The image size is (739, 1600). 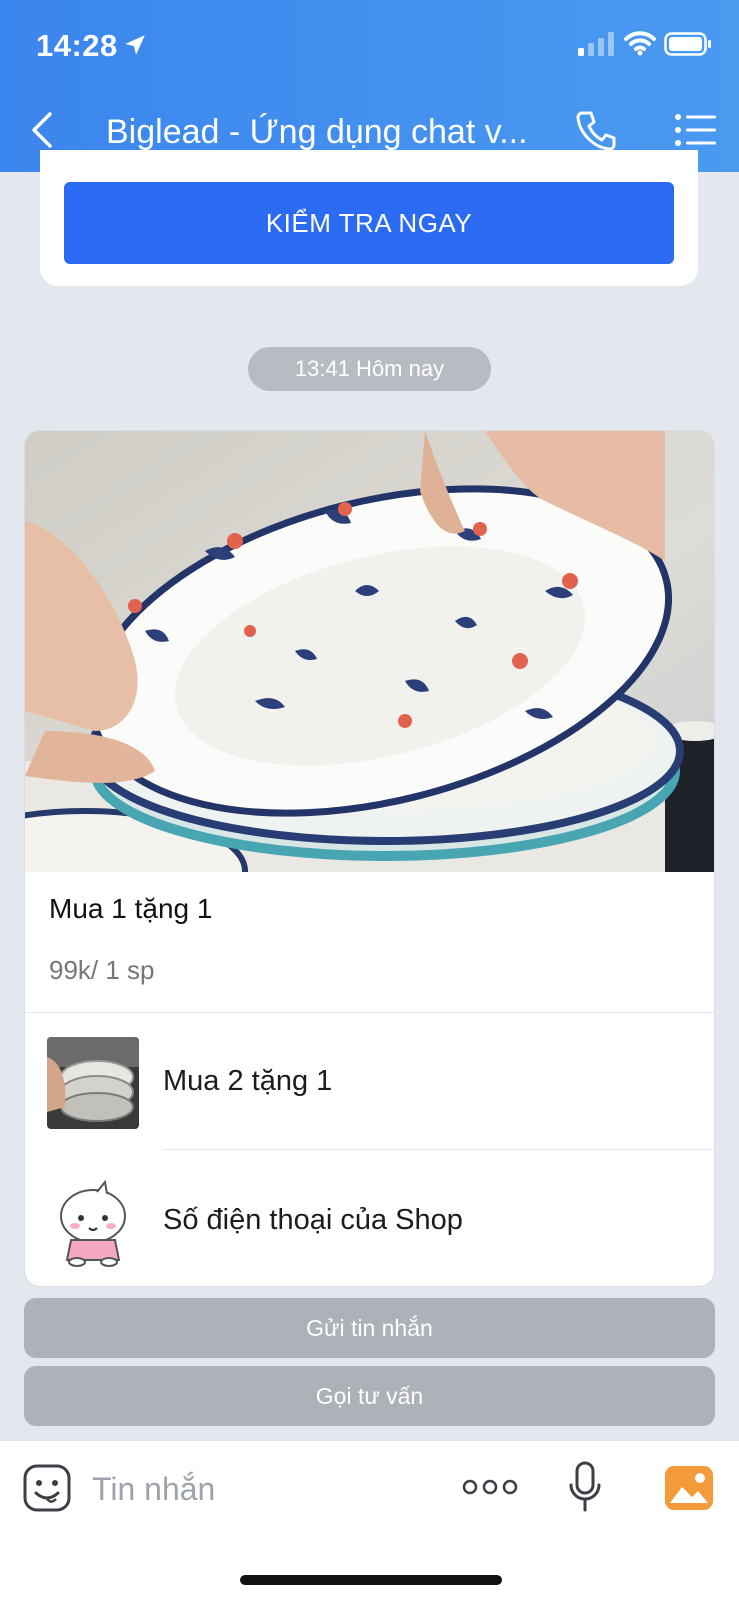 I want to click on image-gallery-icon, so click(x=689, y=1488).